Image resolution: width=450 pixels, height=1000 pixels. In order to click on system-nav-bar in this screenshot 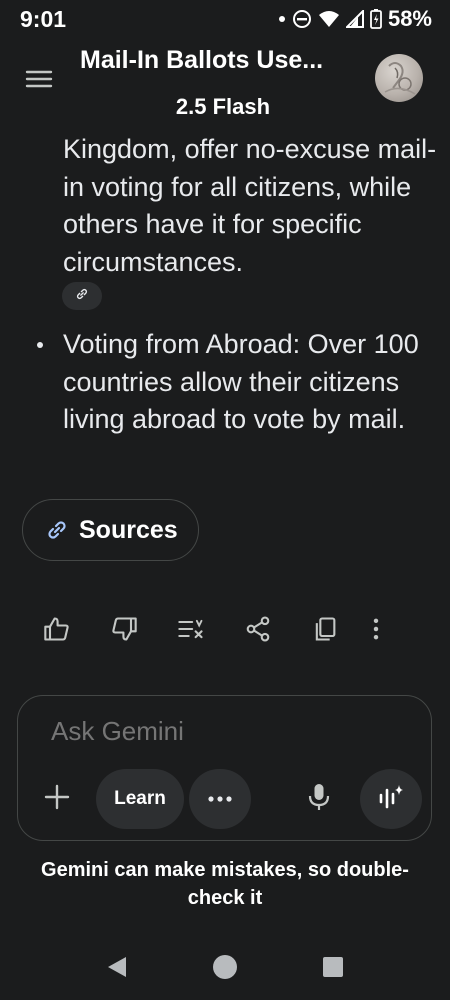, I will do `click(225, 970)`.